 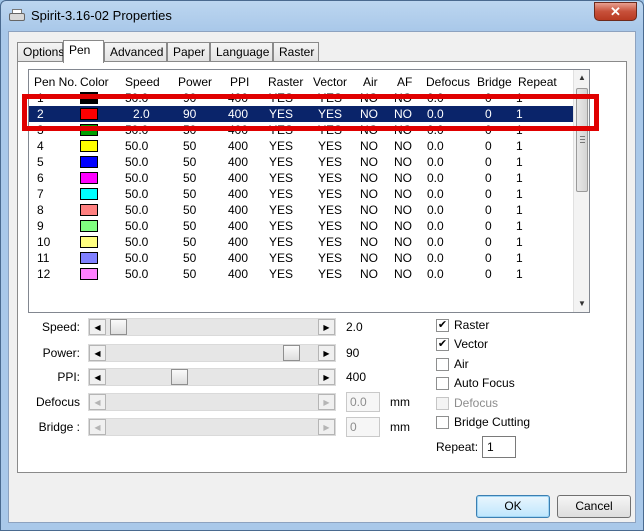 I want to click on defocus-value-field: 0.0, so click(x=363, y=402).